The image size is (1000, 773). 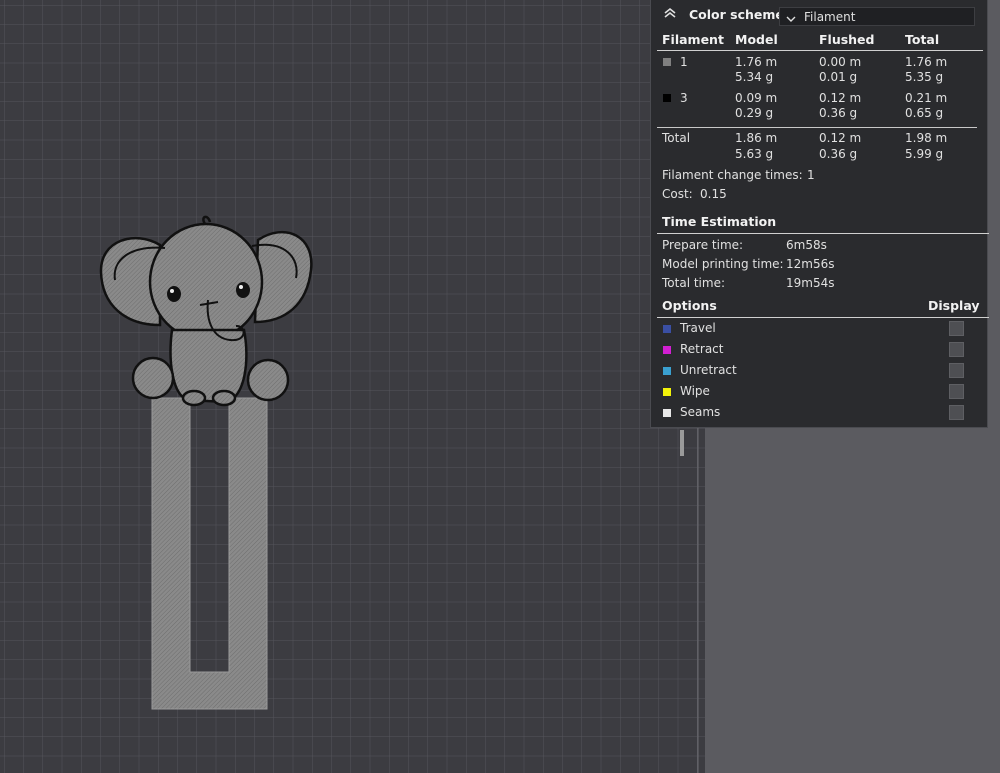 I want to click on totals-label: Total, so click(x=676, y=138).